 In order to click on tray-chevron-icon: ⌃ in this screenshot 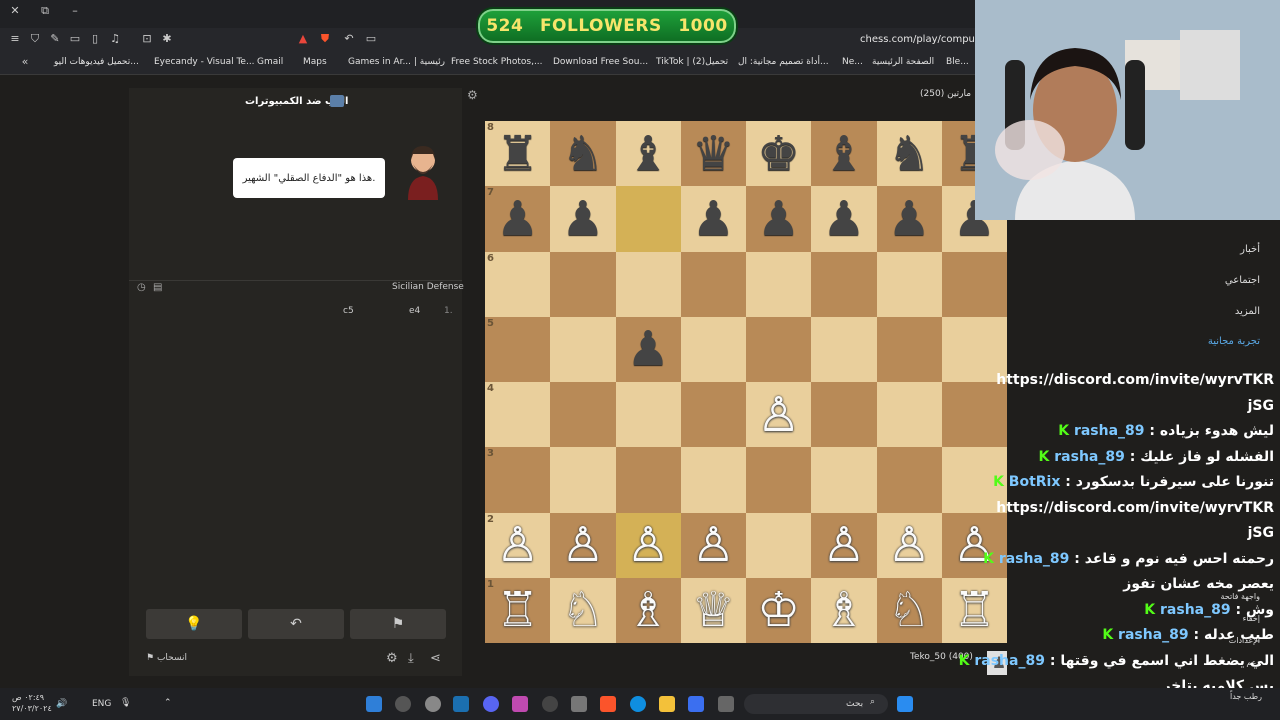, I will do `click(168, 703)`.